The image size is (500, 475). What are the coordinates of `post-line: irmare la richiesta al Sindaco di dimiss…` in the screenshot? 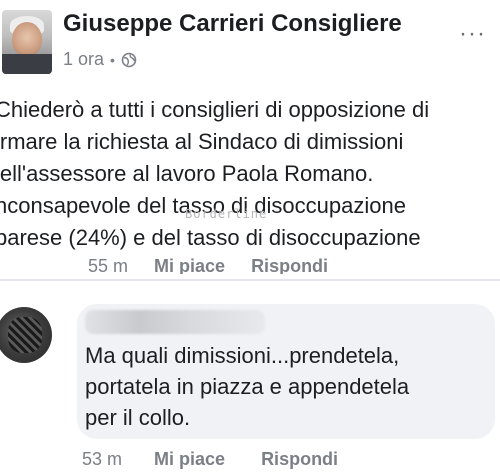 It's located at (202, 141).